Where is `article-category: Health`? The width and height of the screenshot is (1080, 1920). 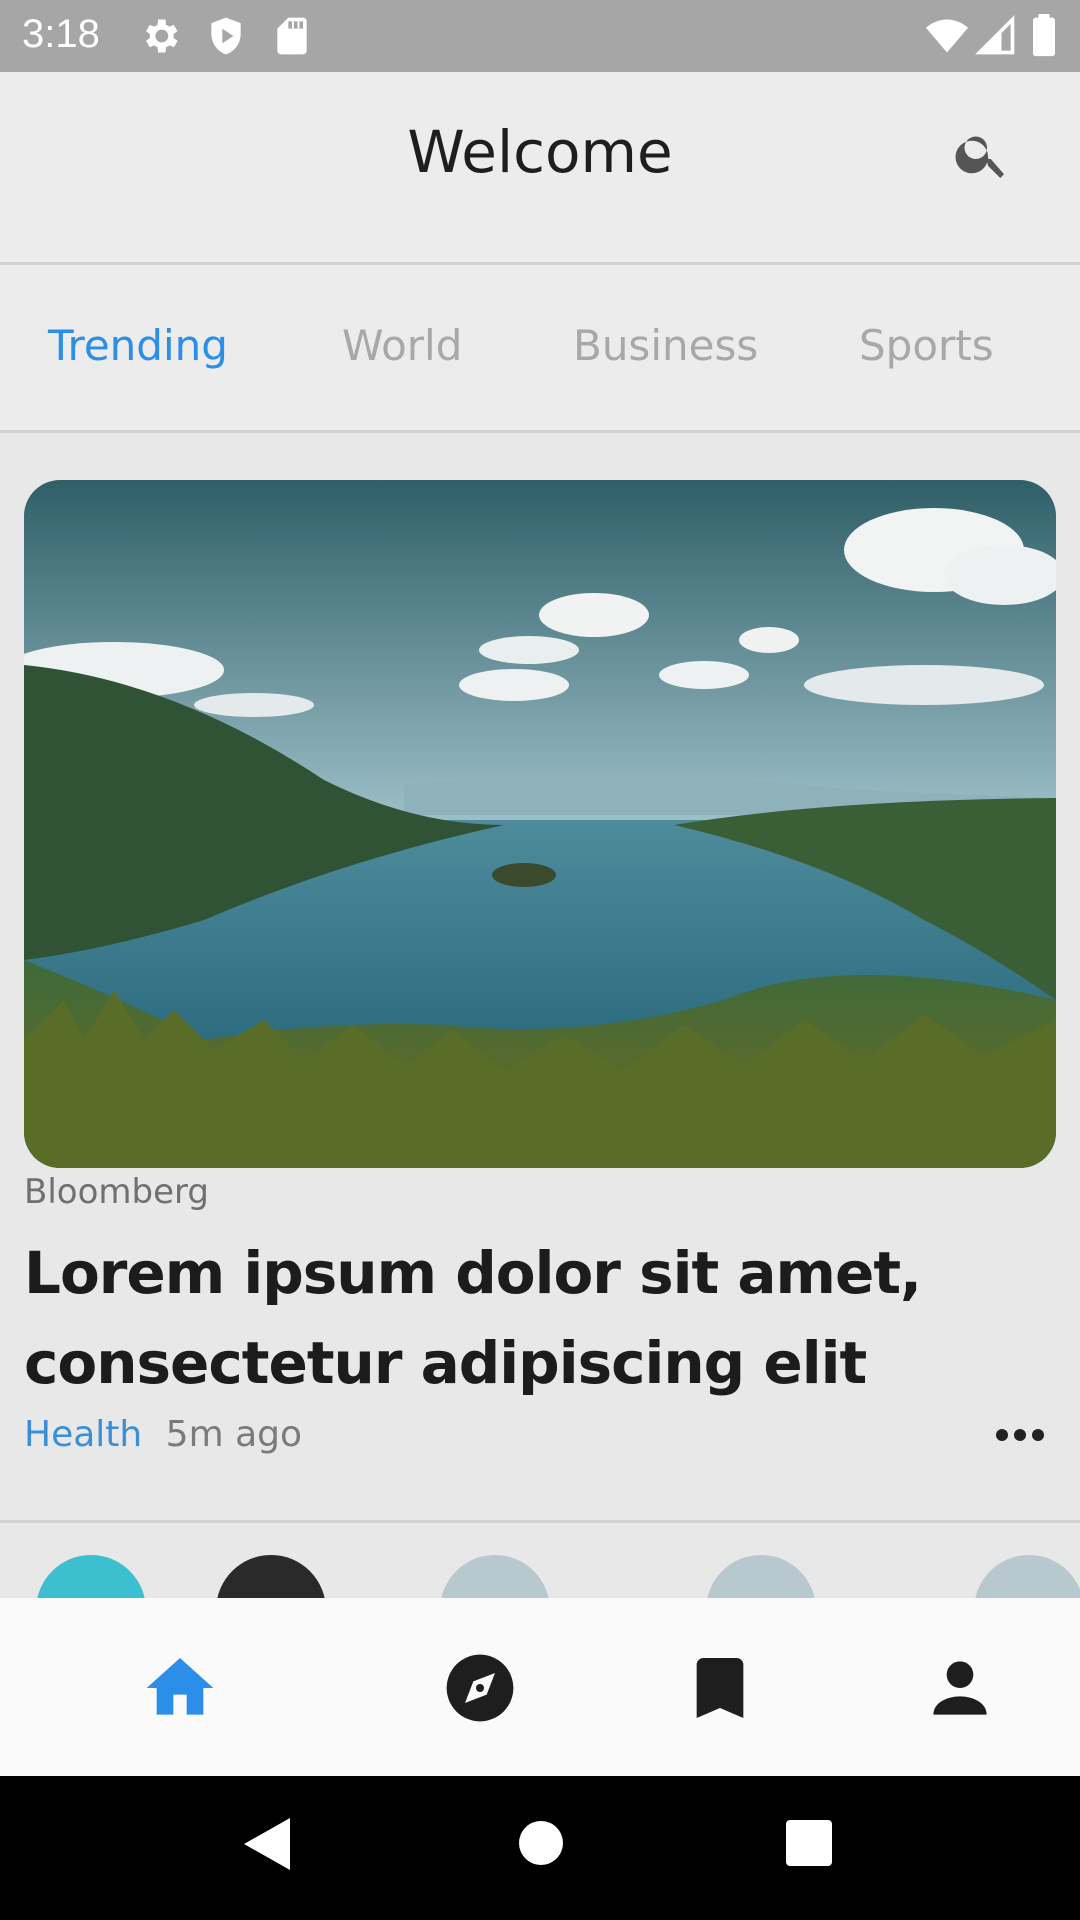 article-category: Health is located at coordinates (83, 1434).